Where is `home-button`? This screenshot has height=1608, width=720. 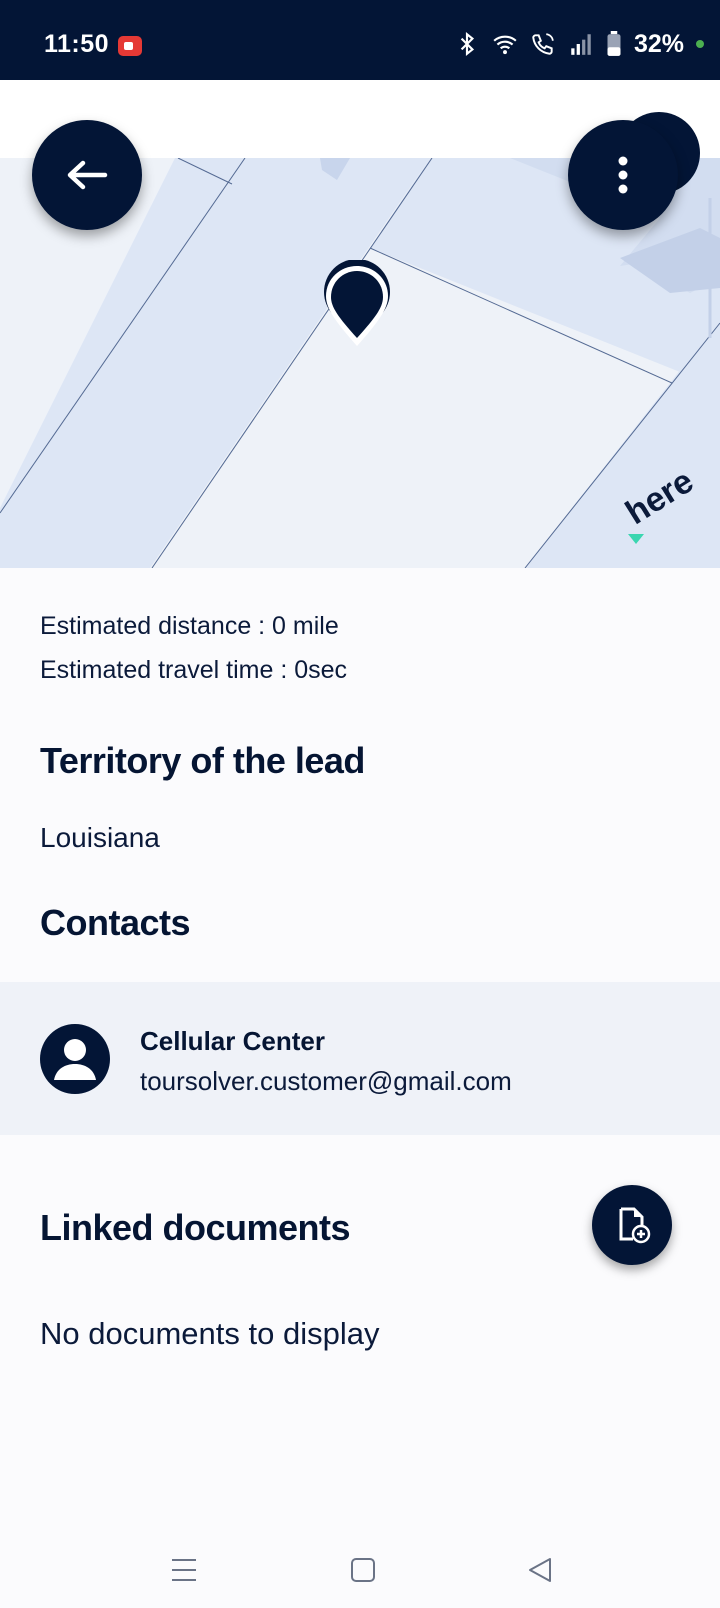
home-button is located at coordinates (363, 1570).